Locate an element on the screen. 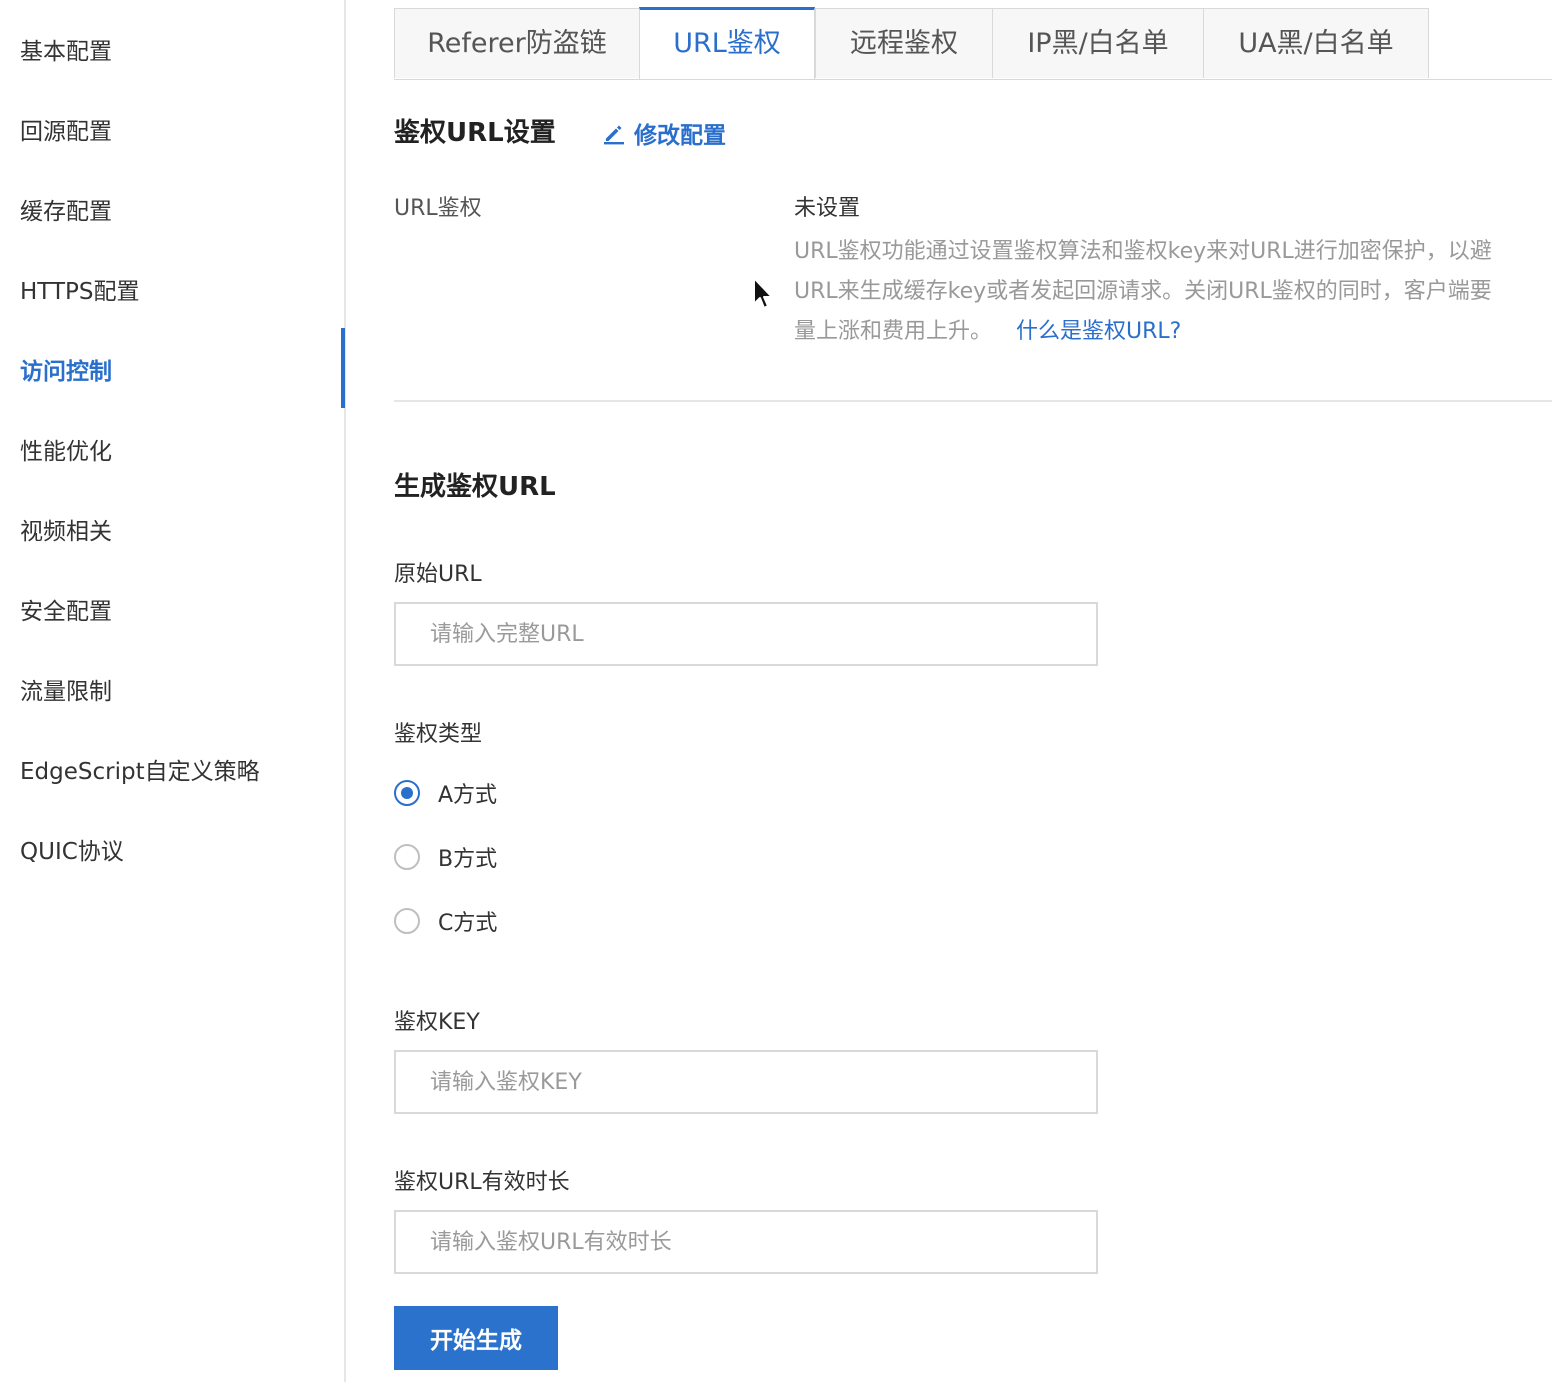 This screenshot has width=1552, height=1382. tab-ua-list: UA黑/白名单 is located at coordinates (1316, 43).